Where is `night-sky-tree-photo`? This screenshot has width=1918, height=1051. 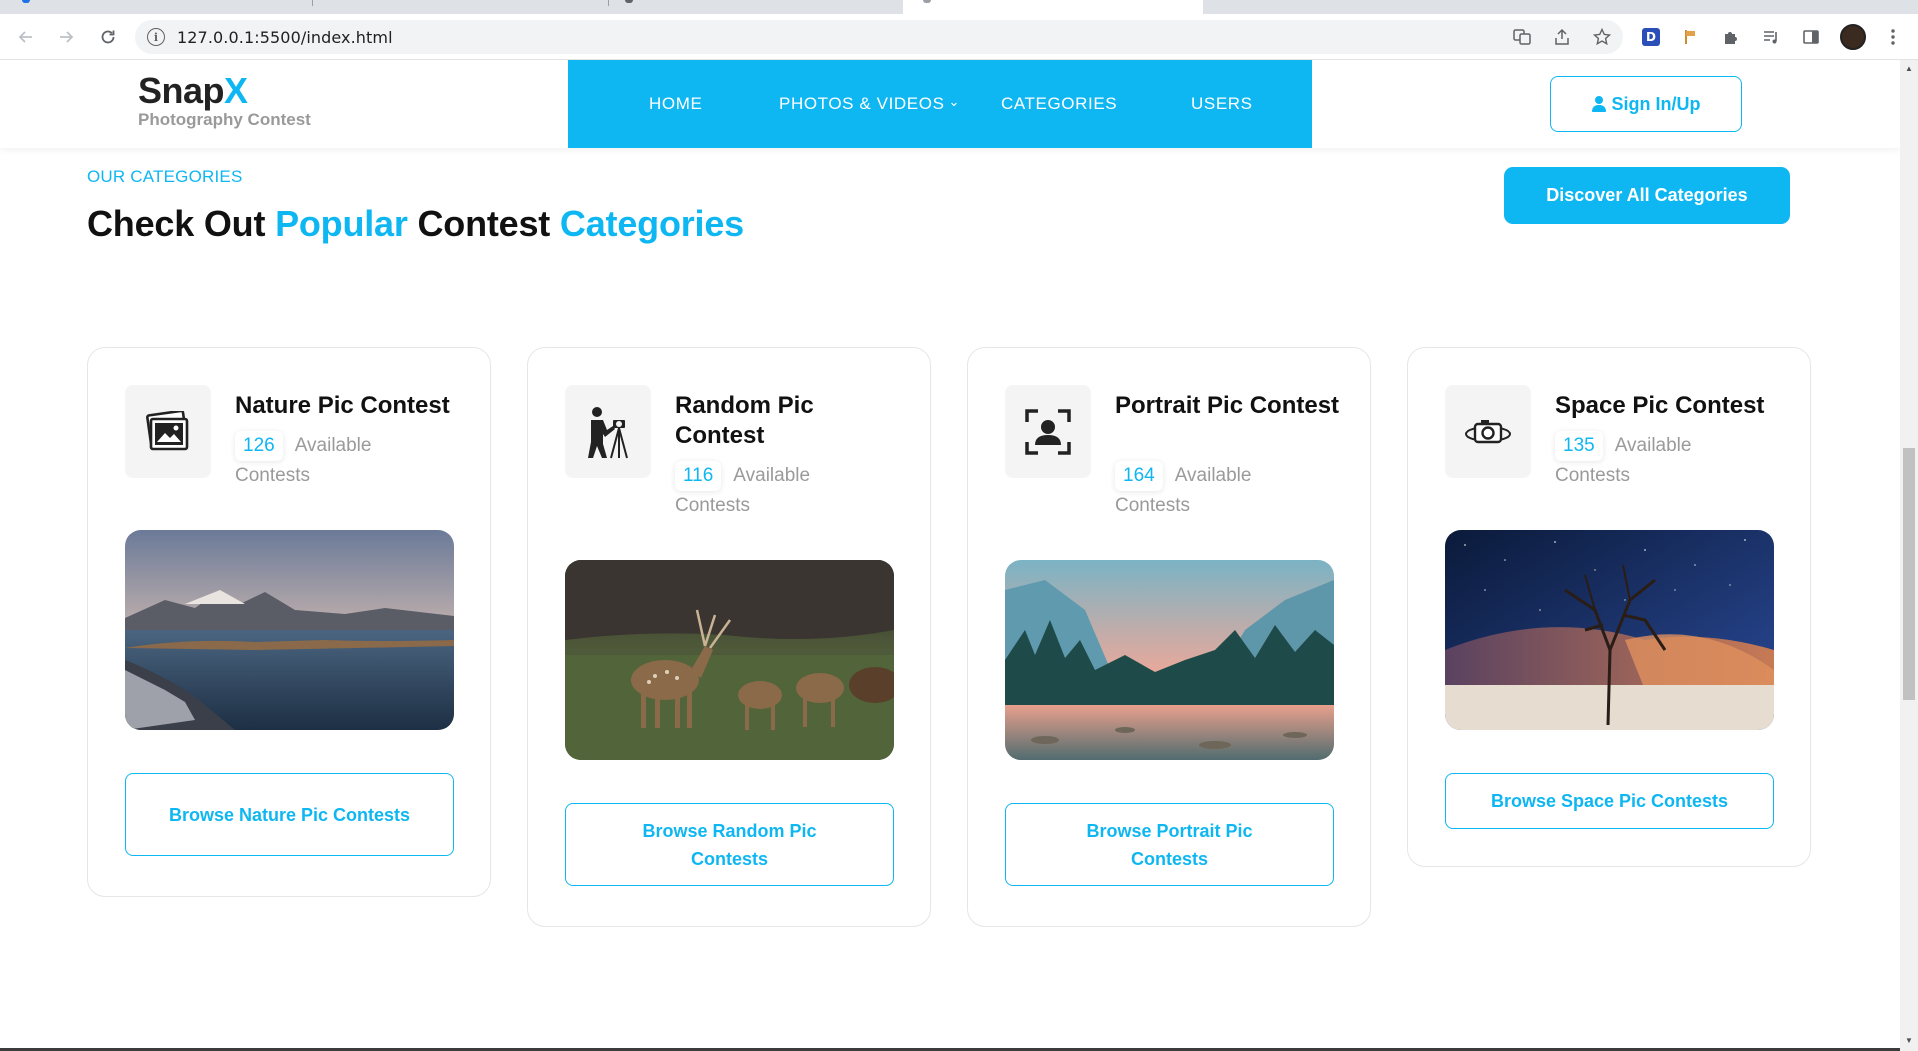
night-sky-tree-photo is located at coordinates (1609, 630).